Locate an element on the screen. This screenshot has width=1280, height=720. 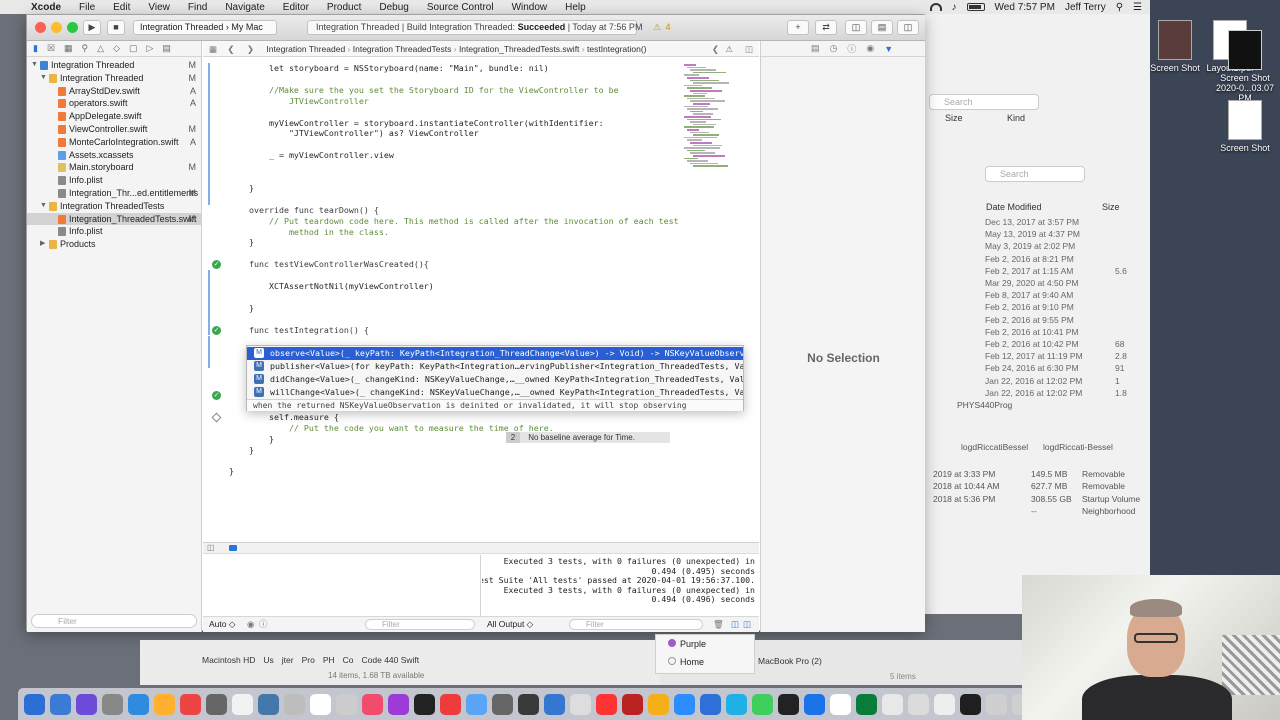
navigator-item: Integration_ThreadedTests.swift M is located at coordinates (114, 219).